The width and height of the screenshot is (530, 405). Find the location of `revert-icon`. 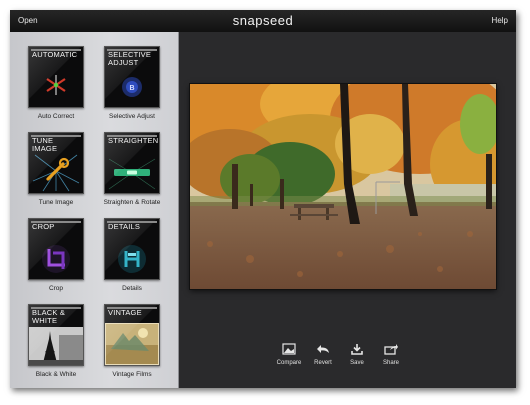

revert-icon is located at coordinates (323, 349).